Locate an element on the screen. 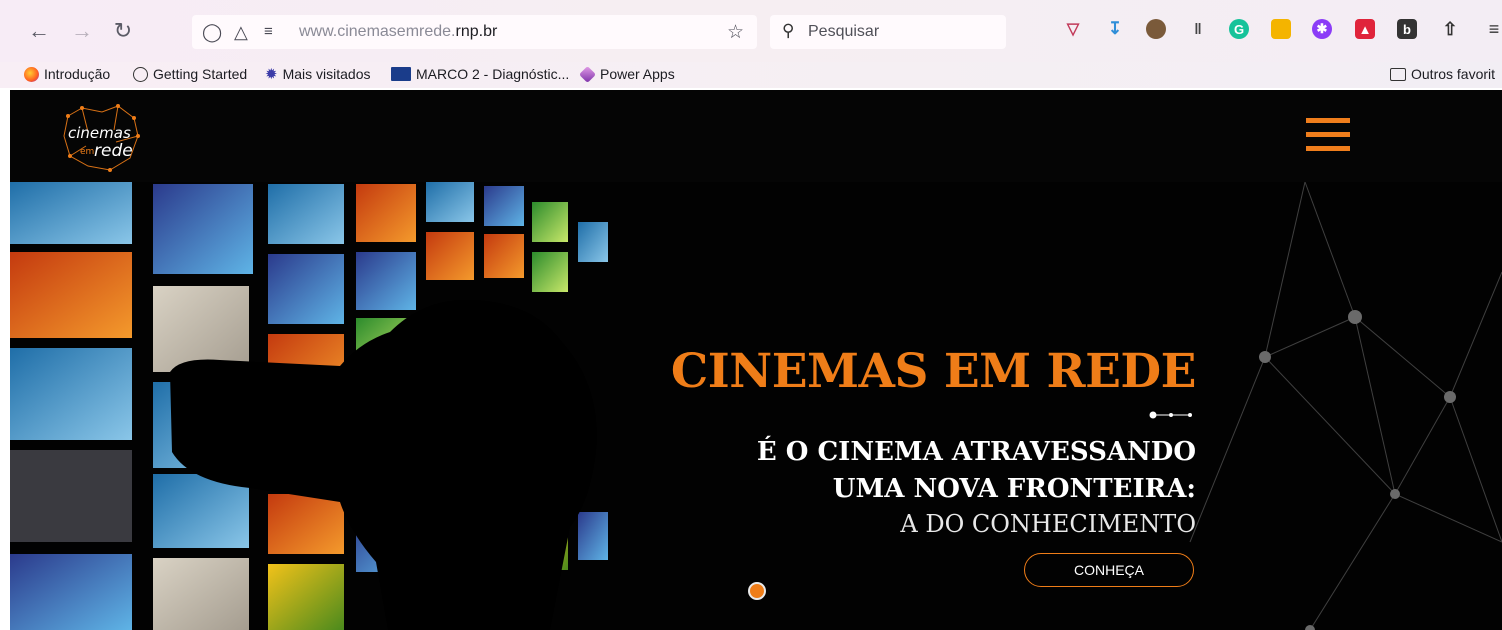 The image size is (1502, 630). bookmark-label: Getting Started is located at coordinates (200, 74).